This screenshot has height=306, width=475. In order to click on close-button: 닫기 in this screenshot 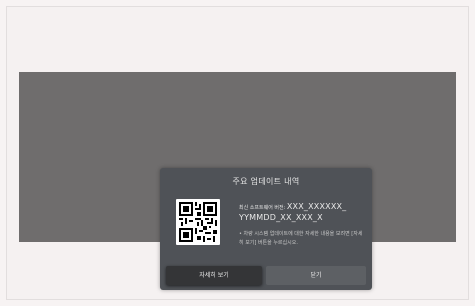, I will do `click(316, 275)`.